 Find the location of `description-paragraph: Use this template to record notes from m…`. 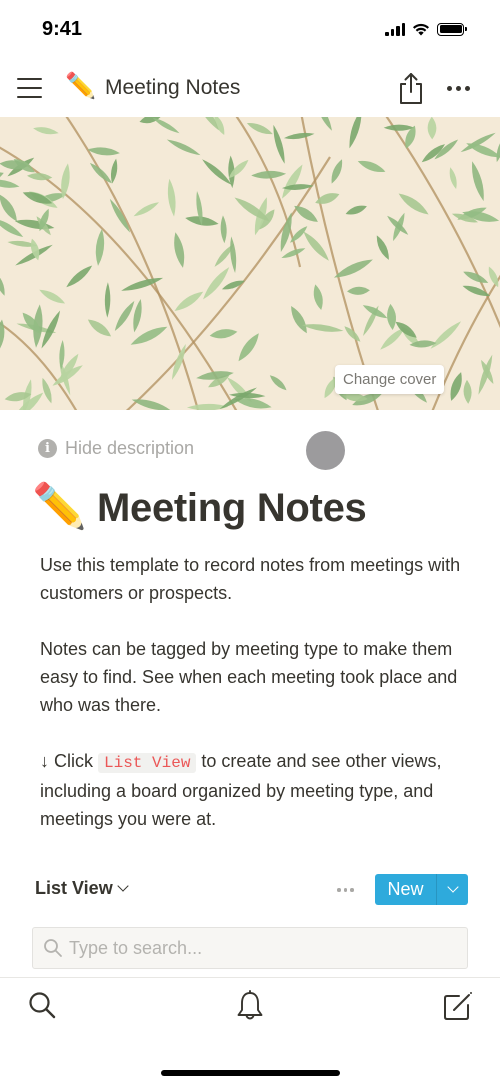

description-paragraph: Use this template to record notes from m… is located at coordinates (250, 579).